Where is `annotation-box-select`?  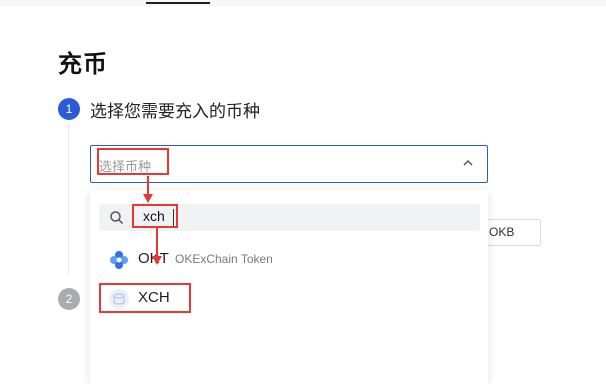
annotation-box-select is located at coordinates (133, 161).